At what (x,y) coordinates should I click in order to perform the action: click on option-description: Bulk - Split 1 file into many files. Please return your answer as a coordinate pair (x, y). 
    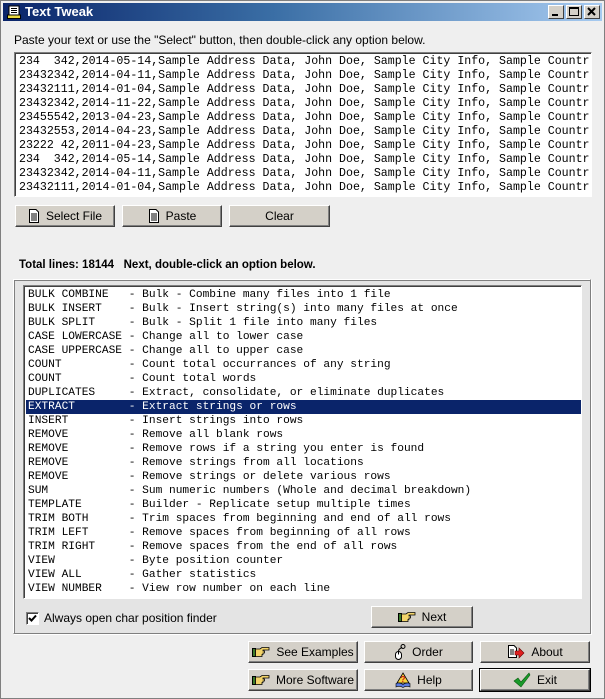
    Looking at the image, I should click on (260, 323).